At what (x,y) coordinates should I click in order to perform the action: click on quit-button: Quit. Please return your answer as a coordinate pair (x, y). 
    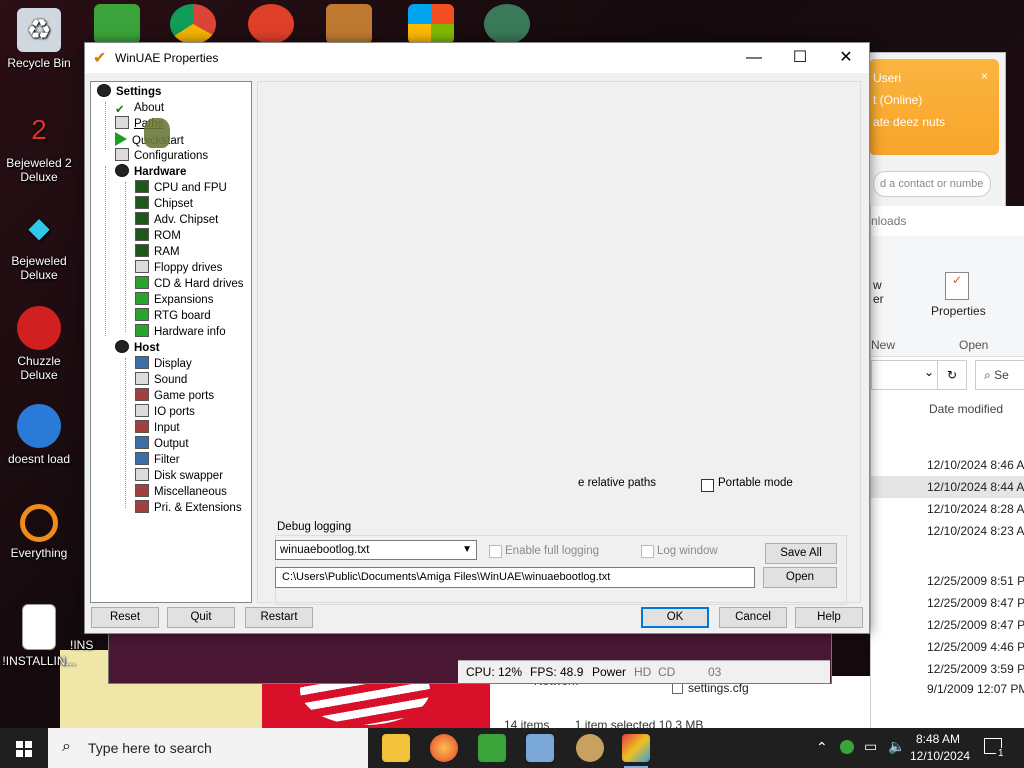
    Looking at the image, I should click on (201, 617).